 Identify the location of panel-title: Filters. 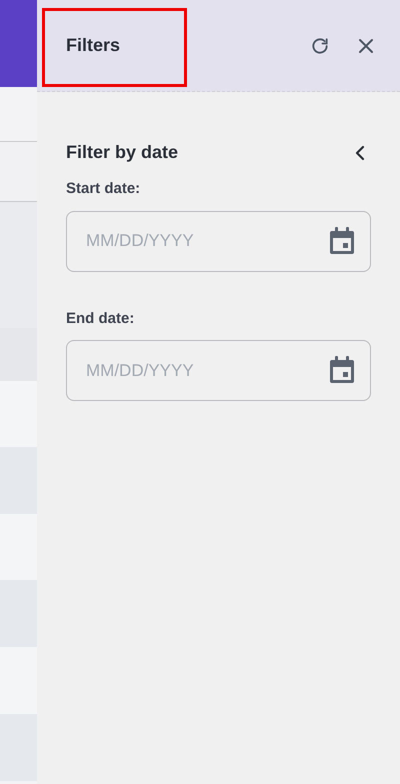
(93, 45).